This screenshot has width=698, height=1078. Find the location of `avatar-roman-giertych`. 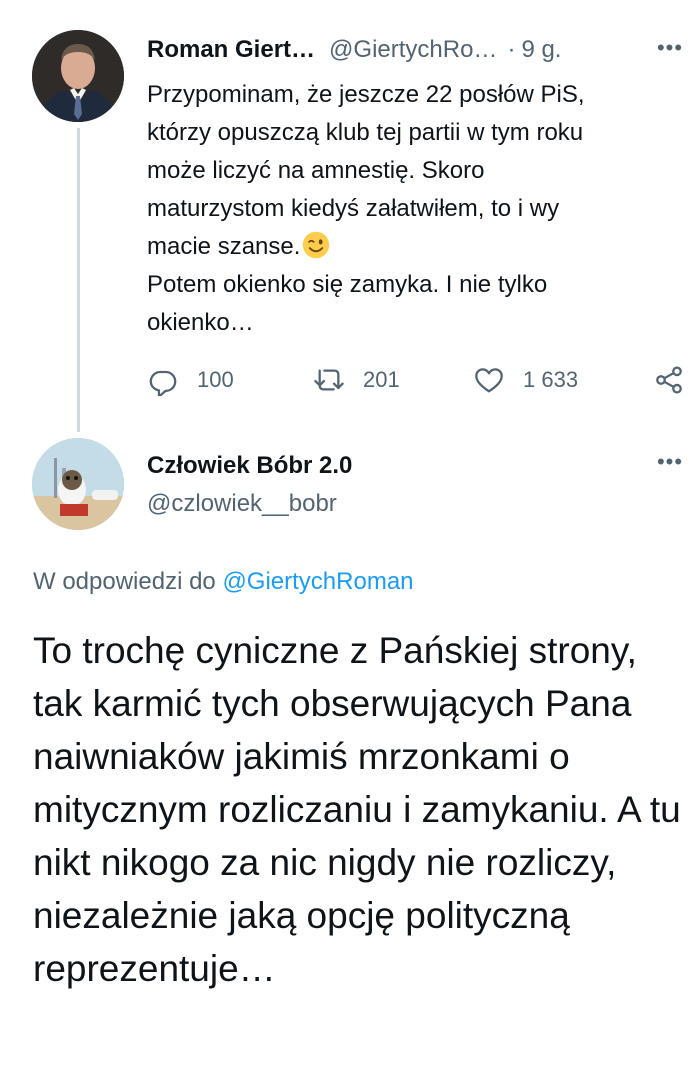

avatar-roman-giertych is located at coordinates (78, 76).